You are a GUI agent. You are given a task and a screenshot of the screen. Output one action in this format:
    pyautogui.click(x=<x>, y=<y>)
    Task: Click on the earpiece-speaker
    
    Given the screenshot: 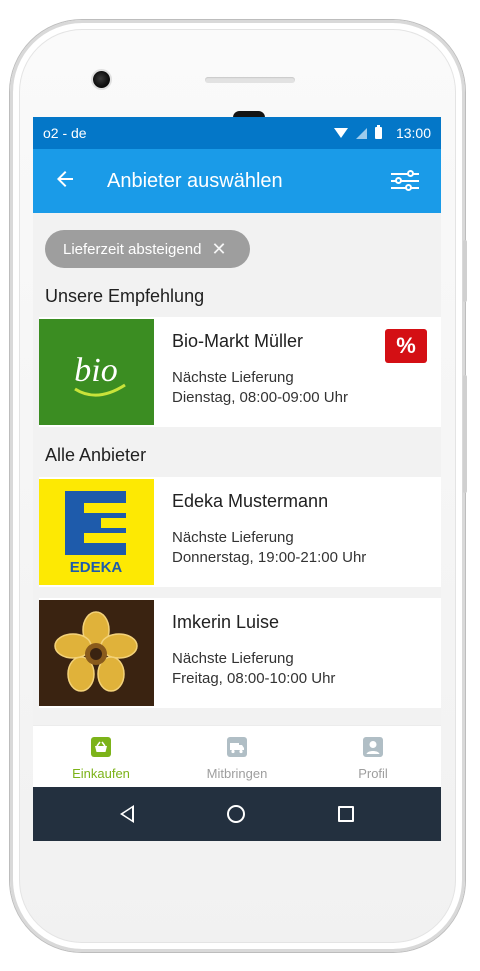 What is the action you would take?
    pyautogui.click(x=250, y=80)
    